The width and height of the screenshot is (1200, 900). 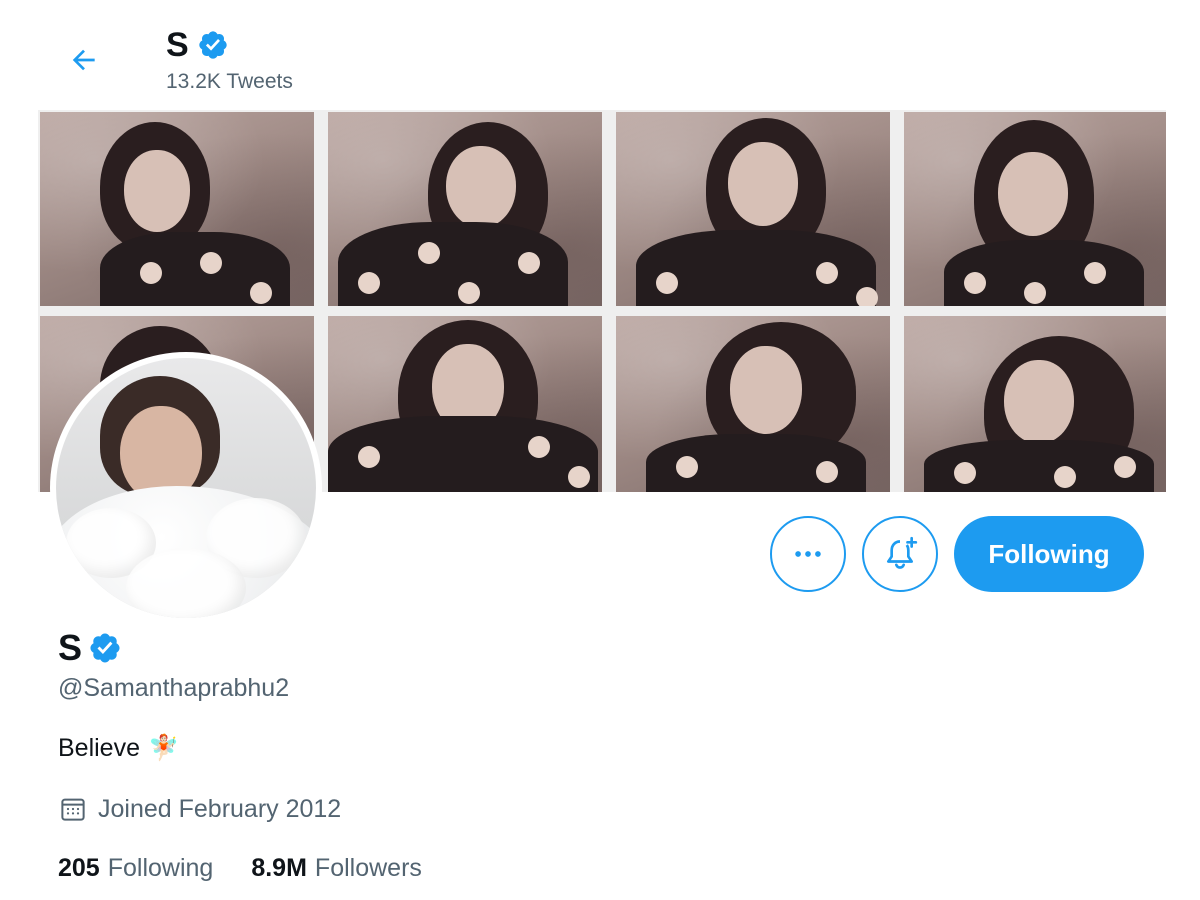 I want to click on profile-stats: 205 Following 8.9M Followers, so click(x=240, y=868).